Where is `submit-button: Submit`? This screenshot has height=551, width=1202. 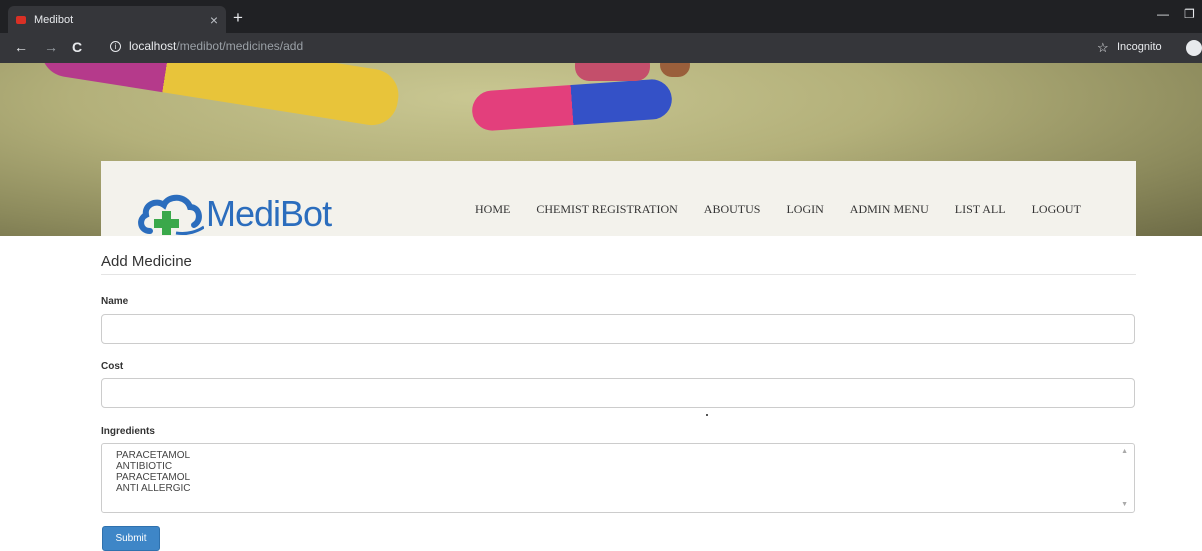
submit-button: Submit is located at coordinates (131, 538).